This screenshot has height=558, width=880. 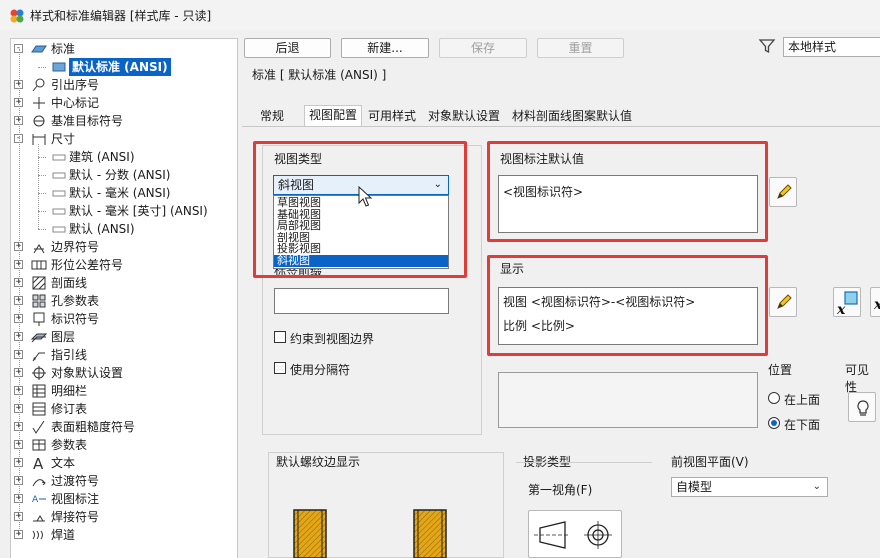 I want to click on tree-item: + 明细栏, so click(x=124, y=391).